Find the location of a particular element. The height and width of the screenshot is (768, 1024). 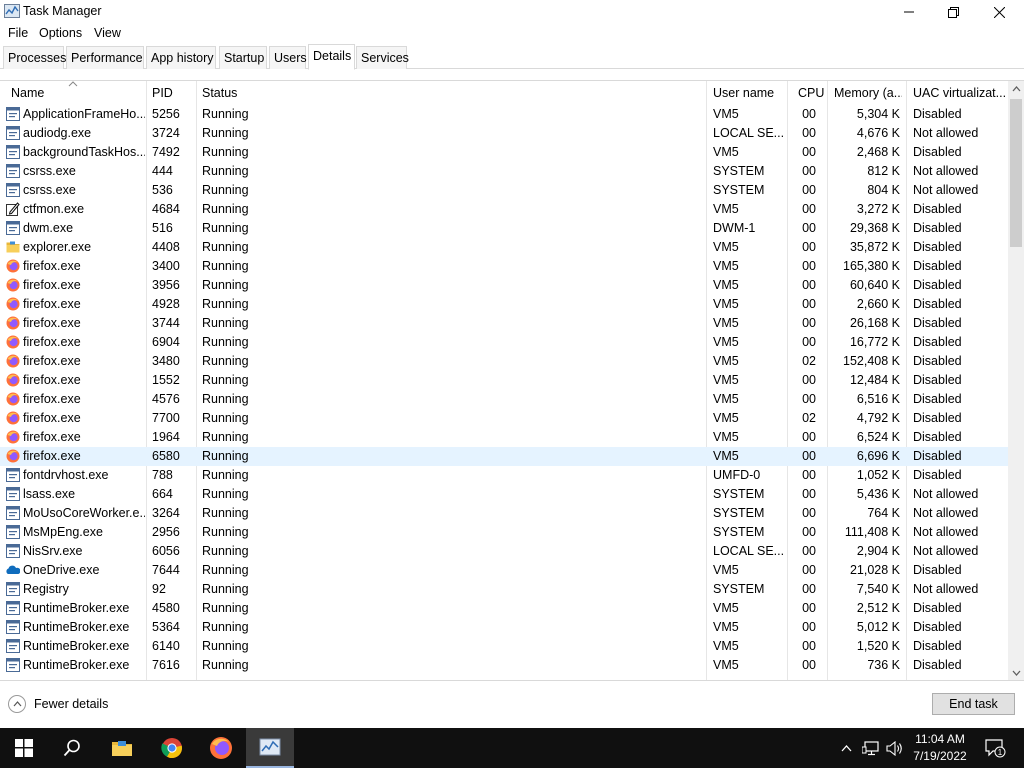

tab-users: Users is located at coordinates (288, 57).